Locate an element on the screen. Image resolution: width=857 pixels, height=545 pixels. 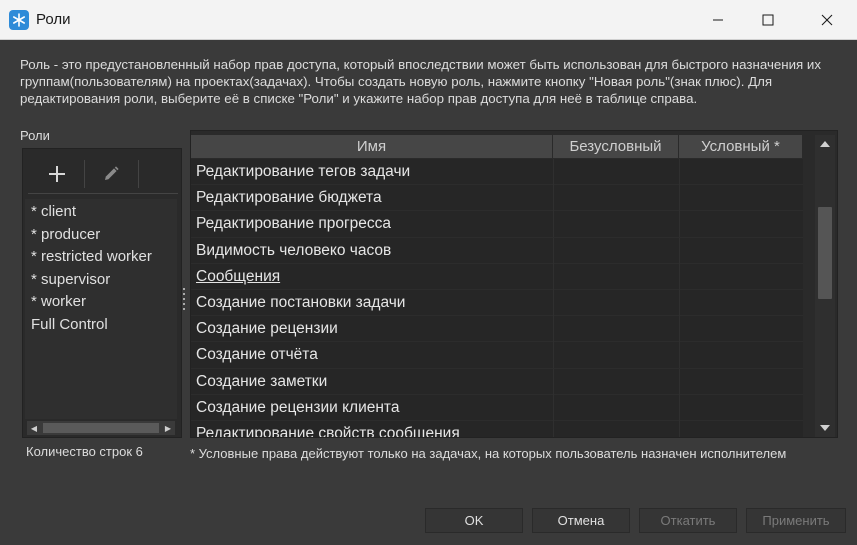
table-row: Создание рецензии клиента is located at coordinates (497, 407).